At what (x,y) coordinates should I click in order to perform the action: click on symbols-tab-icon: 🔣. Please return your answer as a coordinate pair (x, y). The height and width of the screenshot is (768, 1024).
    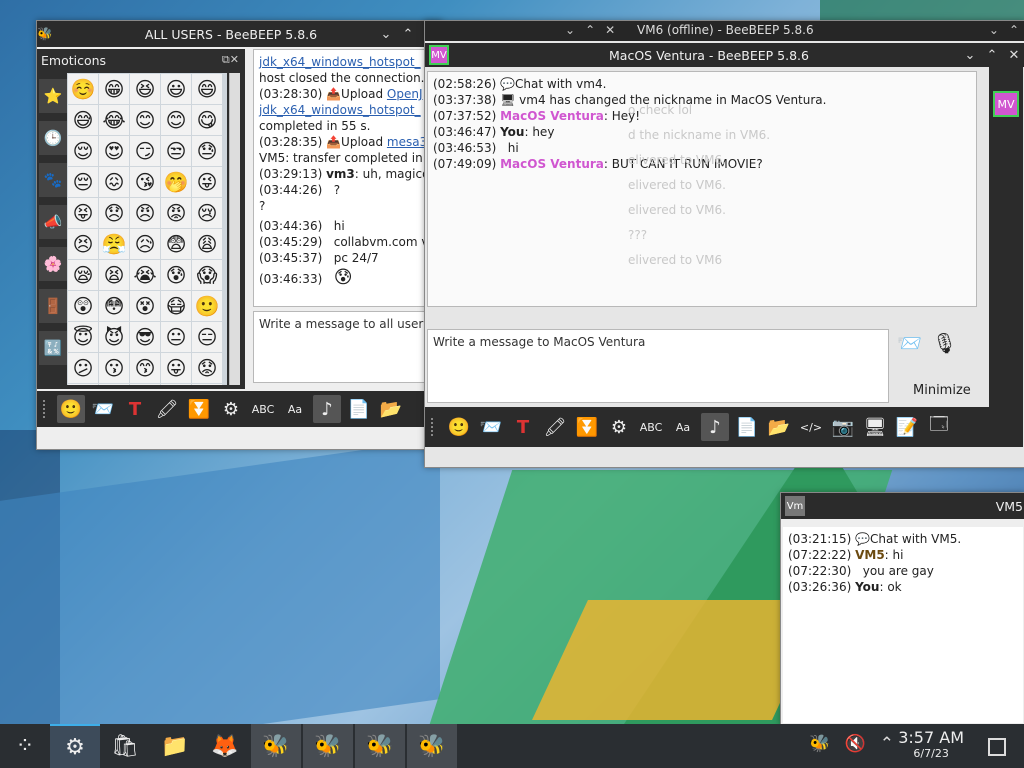
    Looking at the image, I should click on (53, 348).